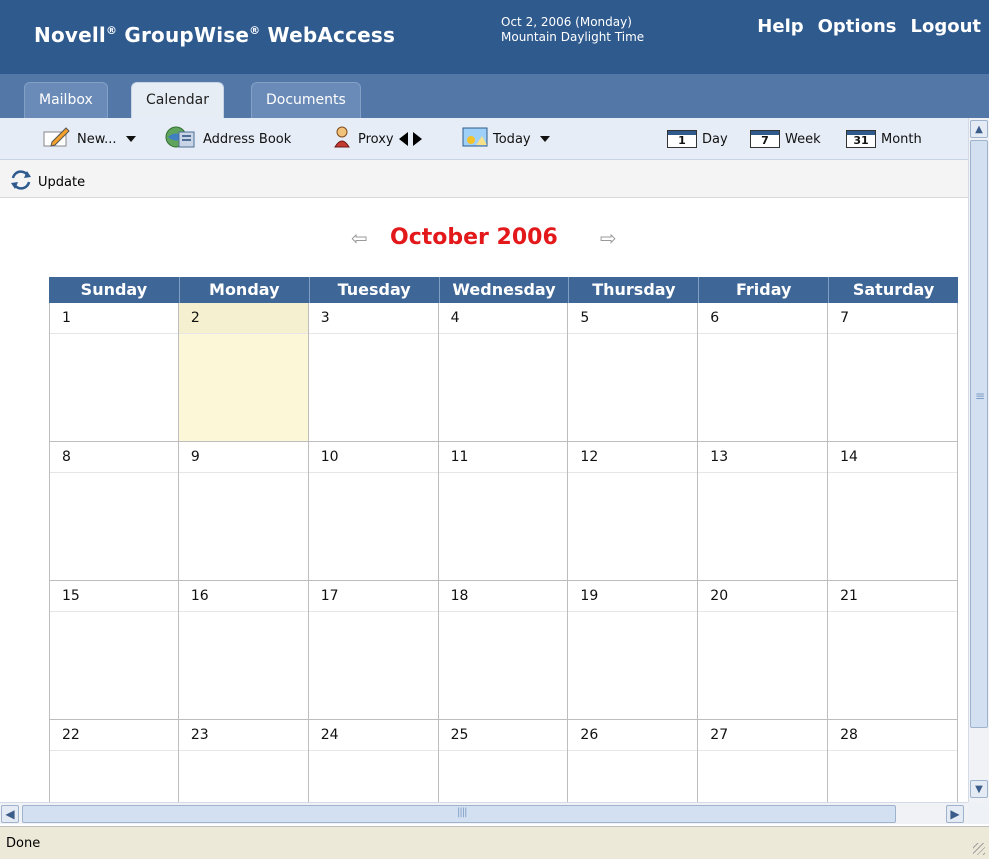 This screenshot has width=989, height=859. What do you see at coordinates (633, 318) in the screenshot?
I see `day-number: 5` at bounding box center [633, 318].